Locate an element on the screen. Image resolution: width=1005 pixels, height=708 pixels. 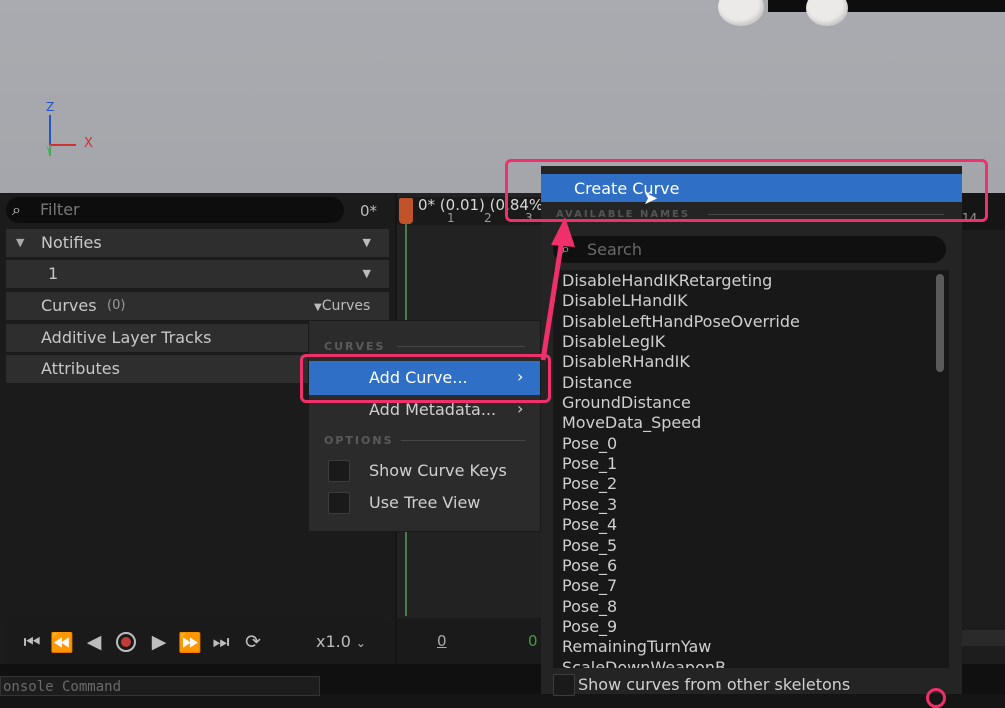
list-item: Pose_4 is located at coordinates (589, 524).